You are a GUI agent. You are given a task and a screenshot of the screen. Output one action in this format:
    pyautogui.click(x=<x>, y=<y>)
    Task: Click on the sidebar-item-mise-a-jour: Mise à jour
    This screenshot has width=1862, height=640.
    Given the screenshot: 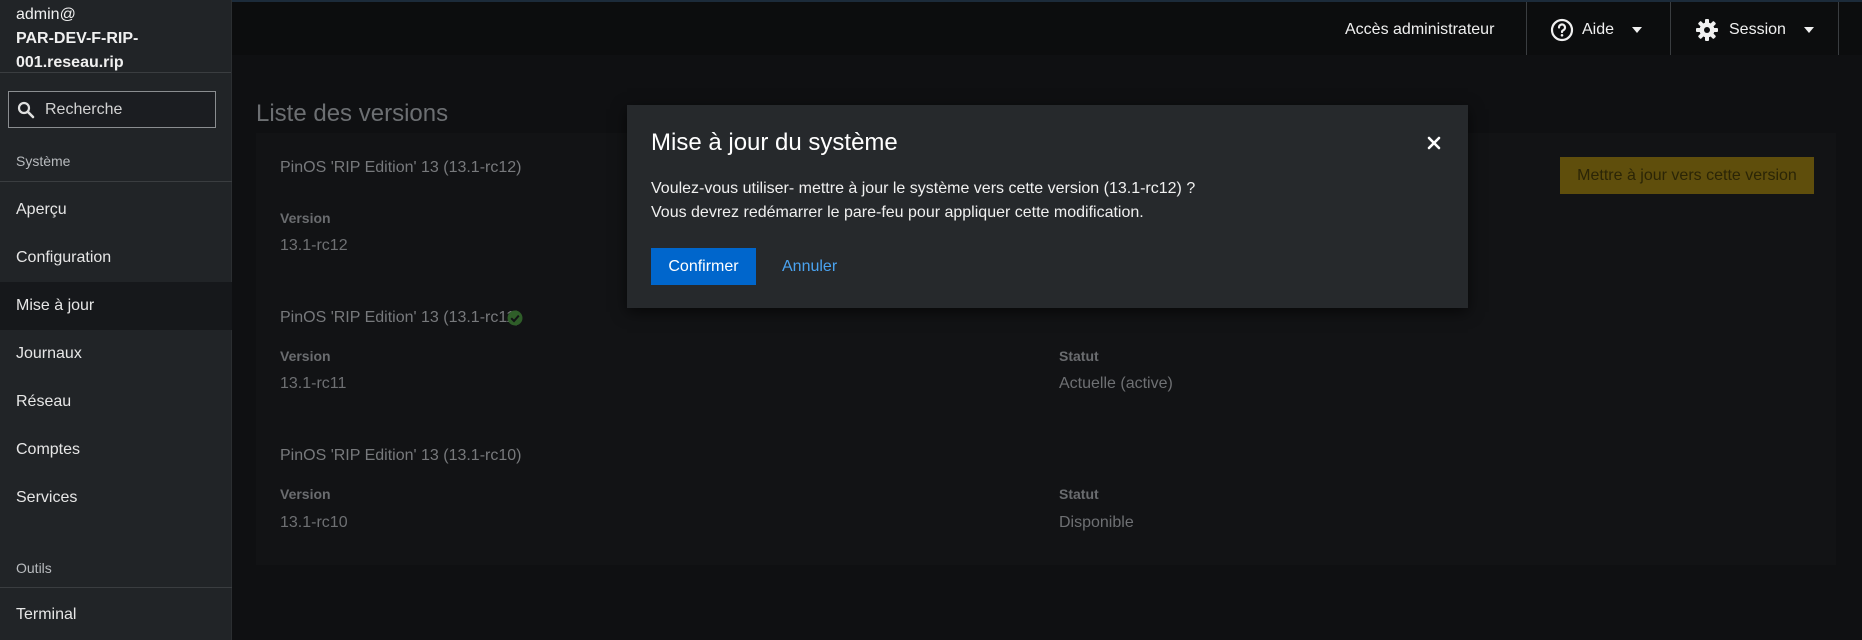 What is the action you would take?
    pyautogui.click(x=116, y=306)
    